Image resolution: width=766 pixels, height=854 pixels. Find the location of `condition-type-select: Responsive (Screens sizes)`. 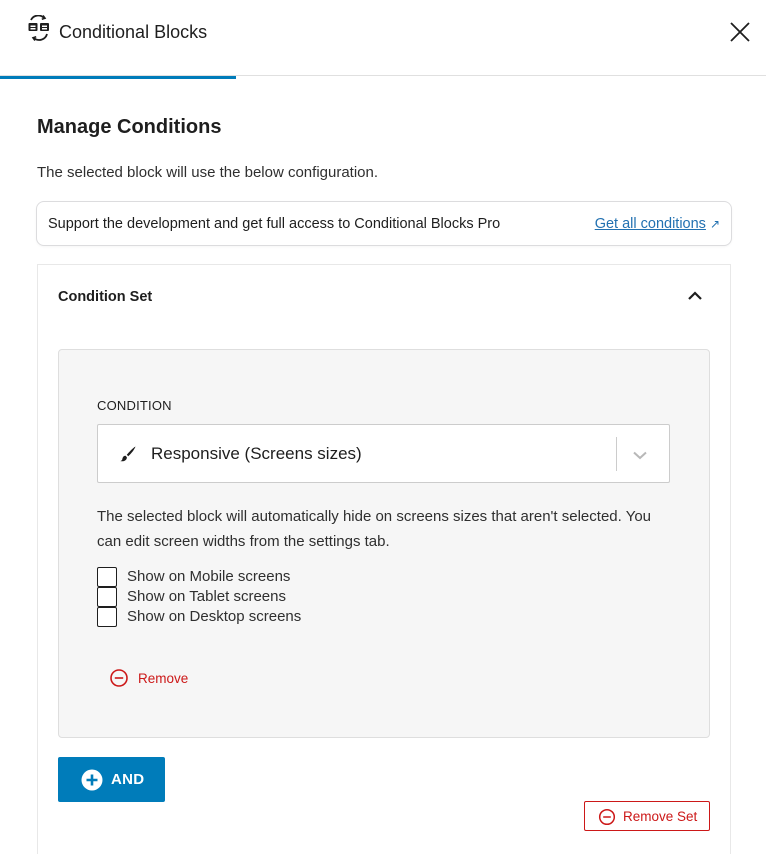

condition-type-select: Responsive (Screens sizes) is located at coordinates (383, 453).